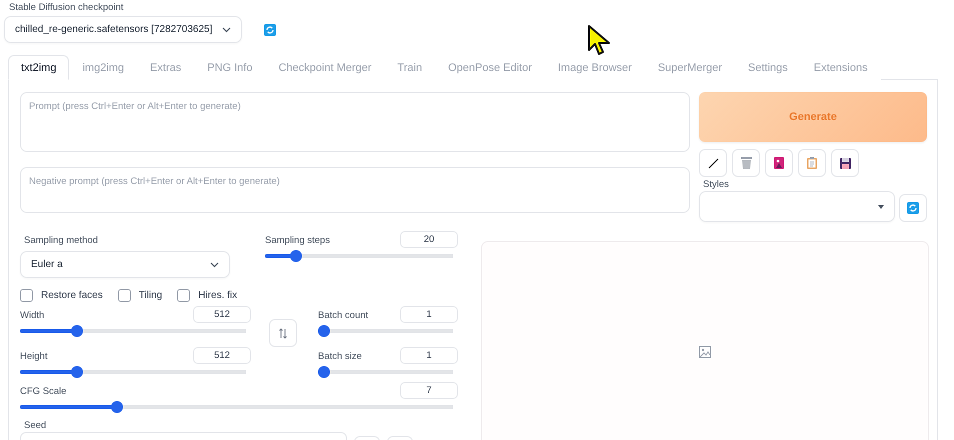 The width and height of the screenshot is (954, 440). Describe the element at coordinates (429, 239) in the screenshot. I see `number-field: 20` at that location.